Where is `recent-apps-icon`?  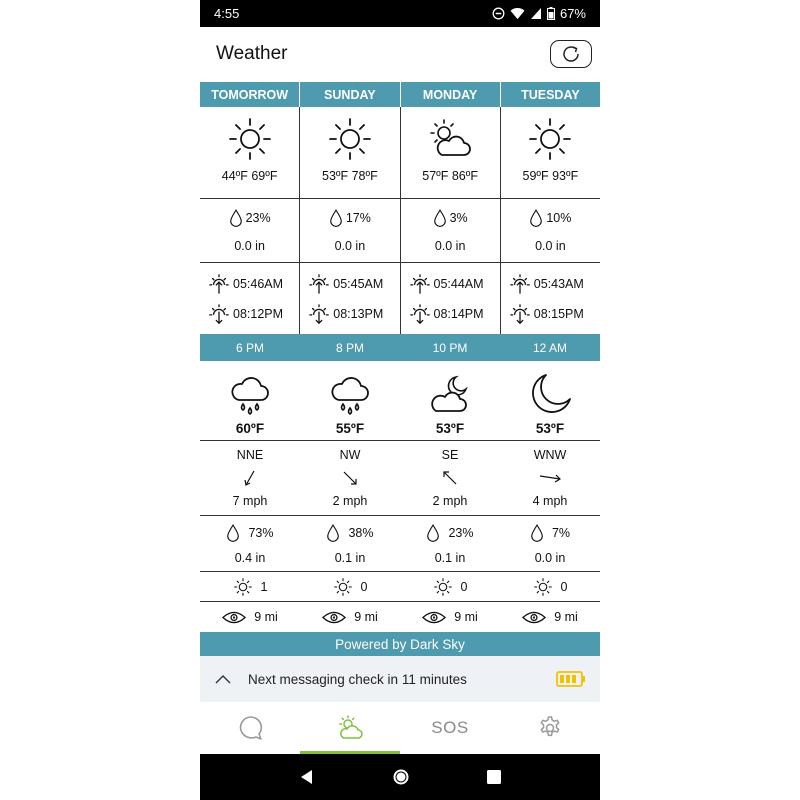 recent-apps-icon is located at coordinates (494, 777).